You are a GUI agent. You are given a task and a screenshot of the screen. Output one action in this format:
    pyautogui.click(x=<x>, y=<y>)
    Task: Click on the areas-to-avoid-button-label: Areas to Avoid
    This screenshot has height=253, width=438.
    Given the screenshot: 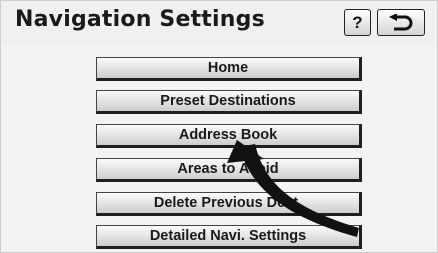 What is the action you would take?
    pyautogui.click(x=228, y=169)
    